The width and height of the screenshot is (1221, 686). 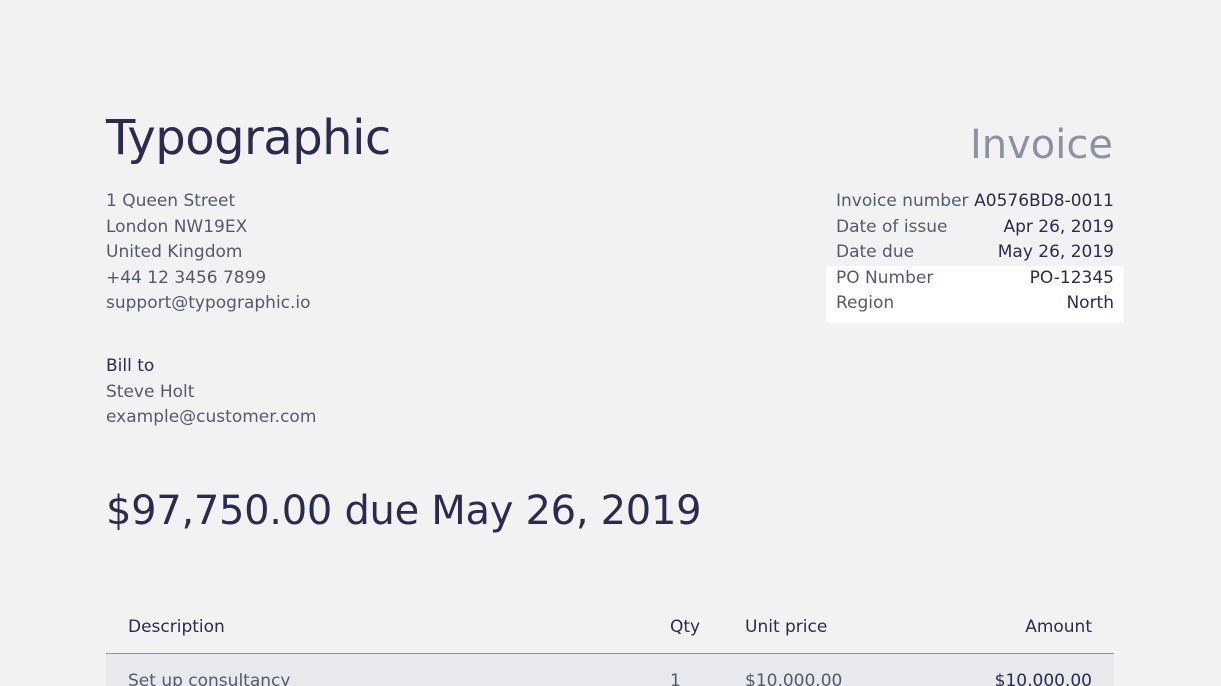 What do you see at coordinates (209, 678) in the screenshot?
I see `cell-description: Set up consultancy` at bounding box center [209, 678].